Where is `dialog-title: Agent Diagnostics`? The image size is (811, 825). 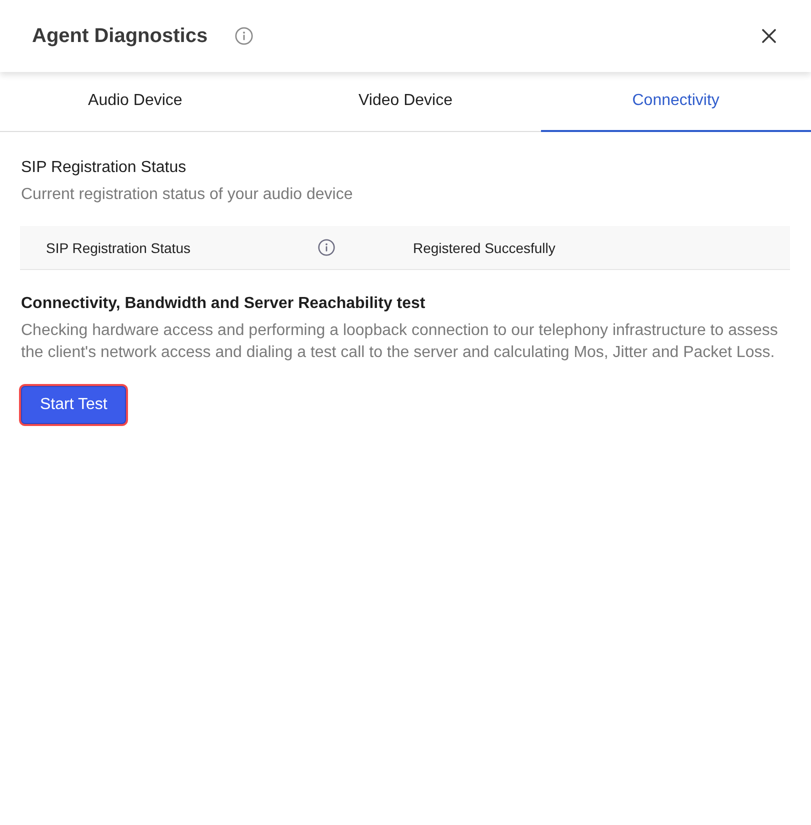 dialog-title: Agent Diagnostics is located at coordinates (120, 36).